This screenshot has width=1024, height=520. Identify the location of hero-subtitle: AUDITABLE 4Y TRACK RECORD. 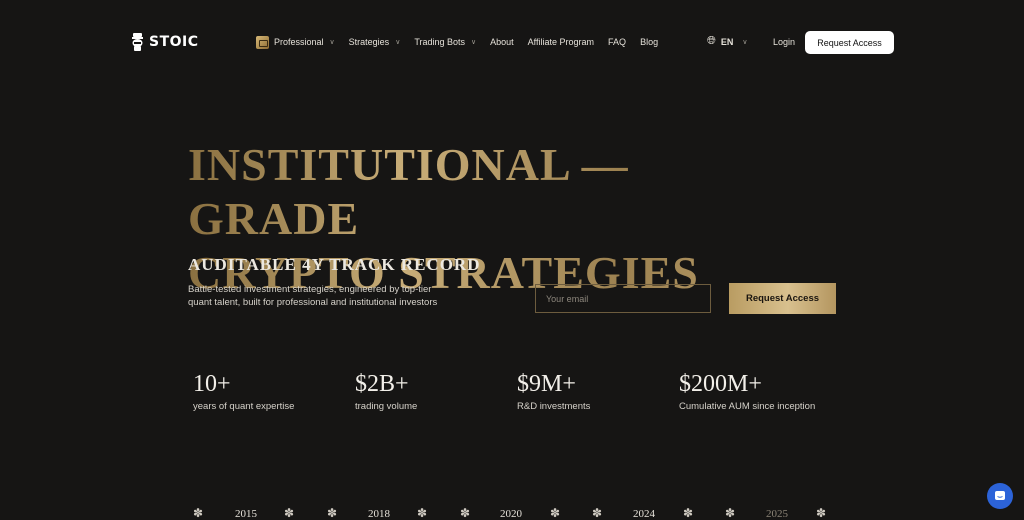
(334, 264).